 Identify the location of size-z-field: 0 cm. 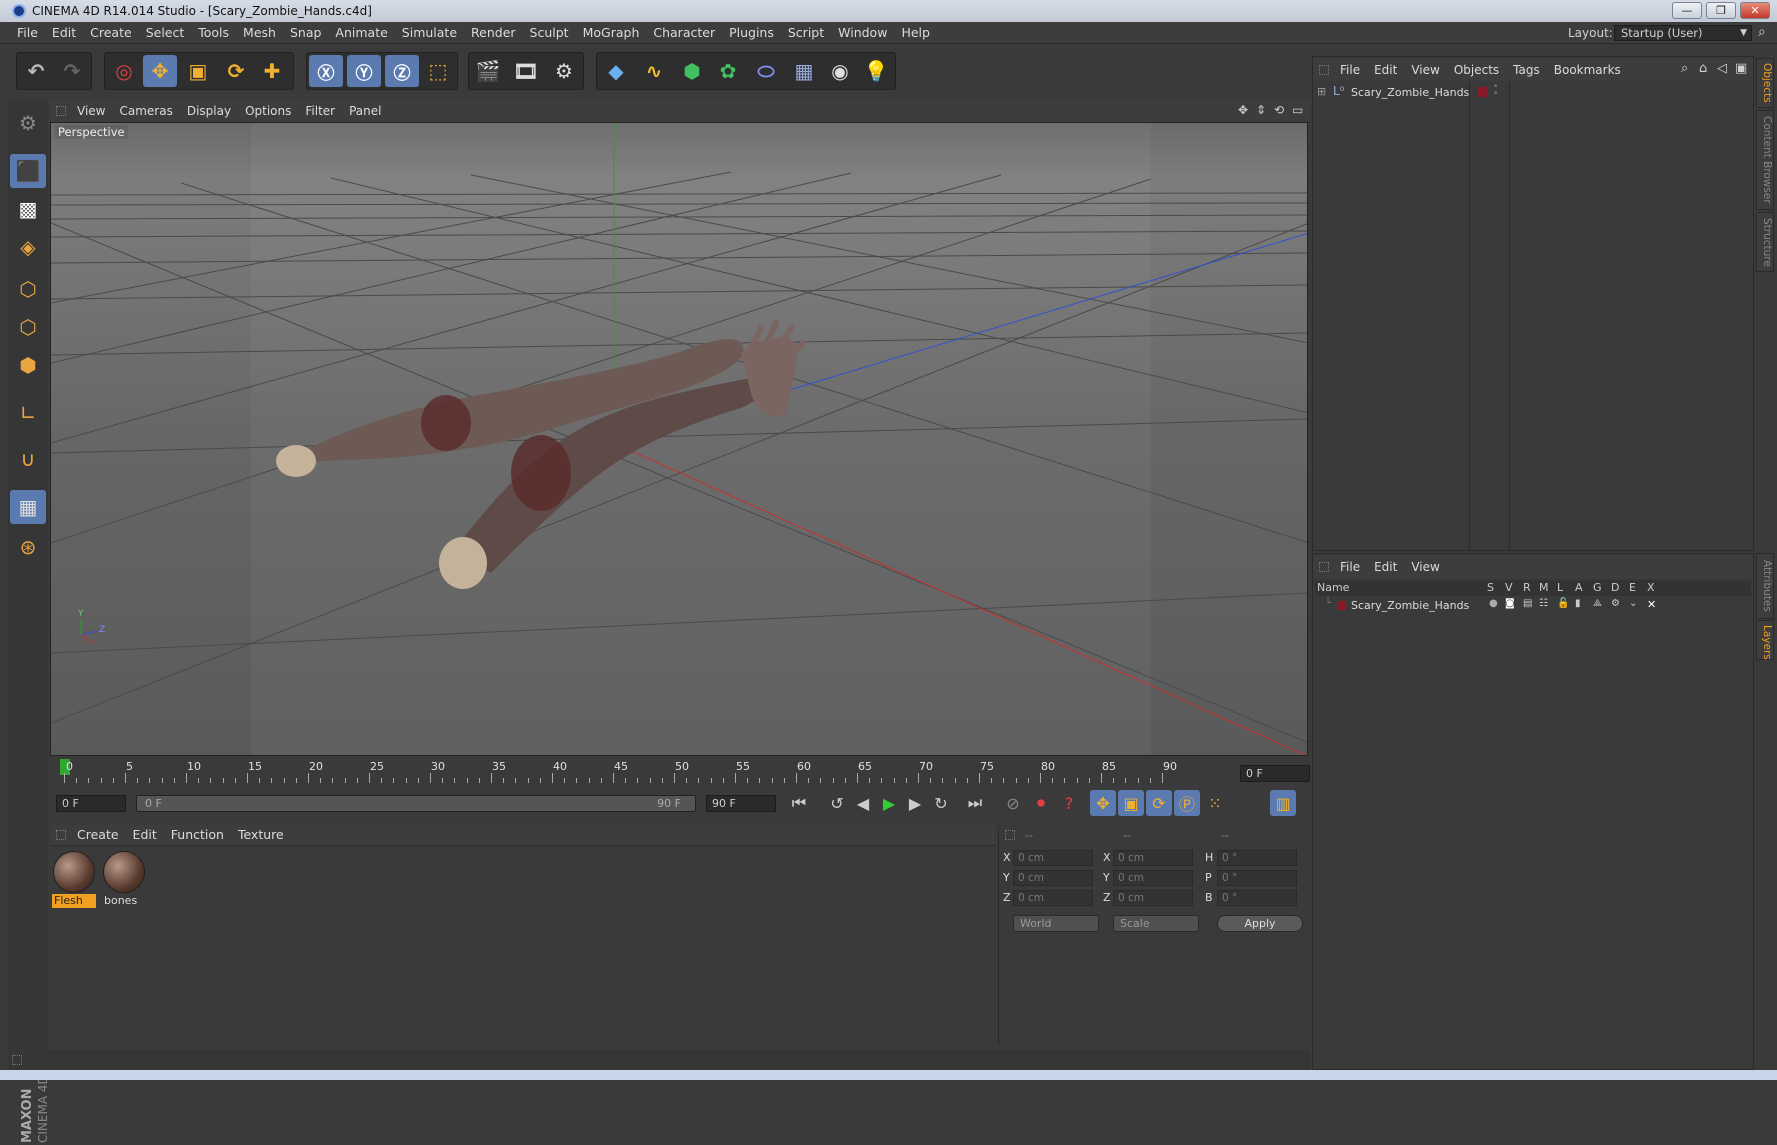
(1153, 898).